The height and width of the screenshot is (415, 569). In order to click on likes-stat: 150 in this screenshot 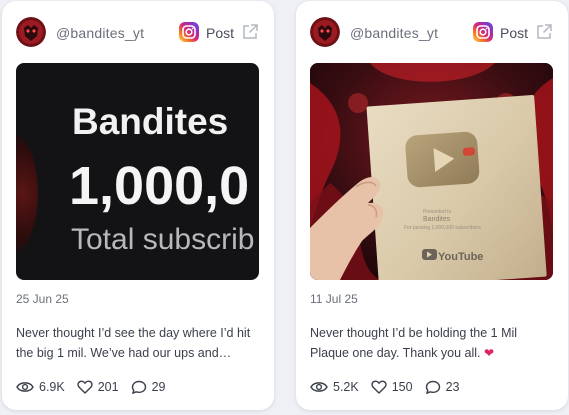, I will do `click(392, 387)`.